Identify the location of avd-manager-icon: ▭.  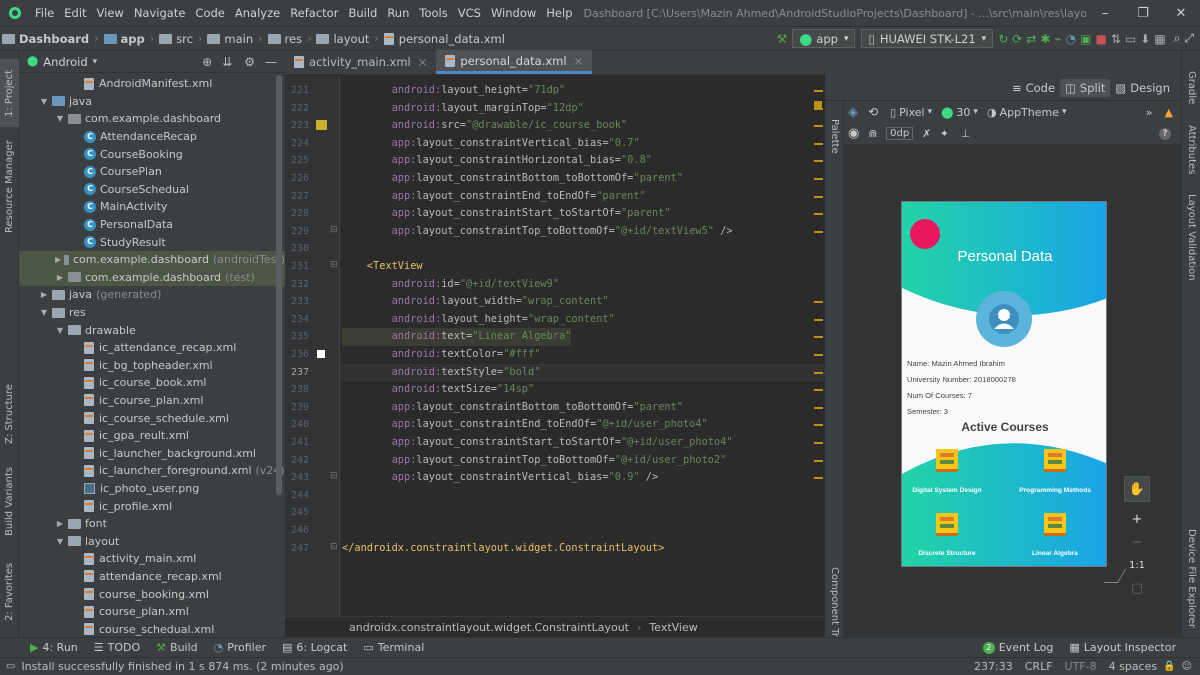
(1130, 39).